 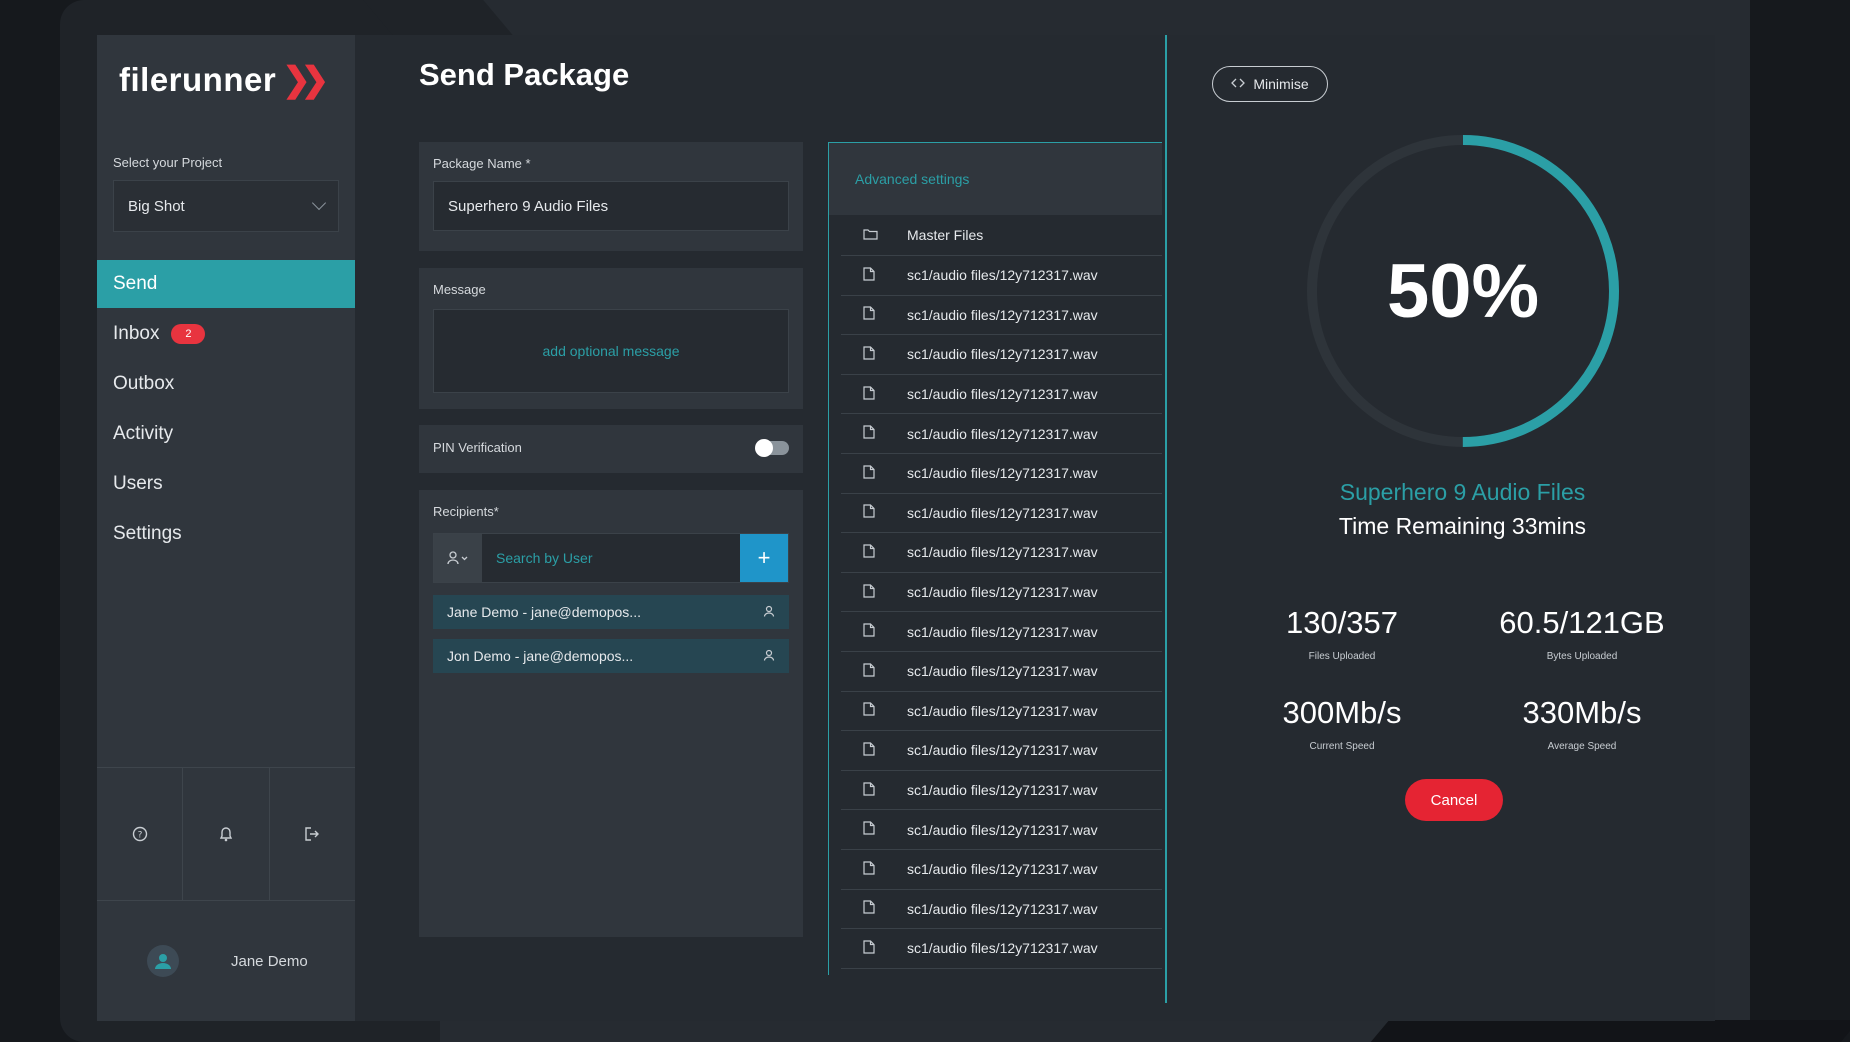 What do you see at coordinates (611, 558) in the screenshot?
I see `search-user-input: Search by User` at bounding box center [611, 558].